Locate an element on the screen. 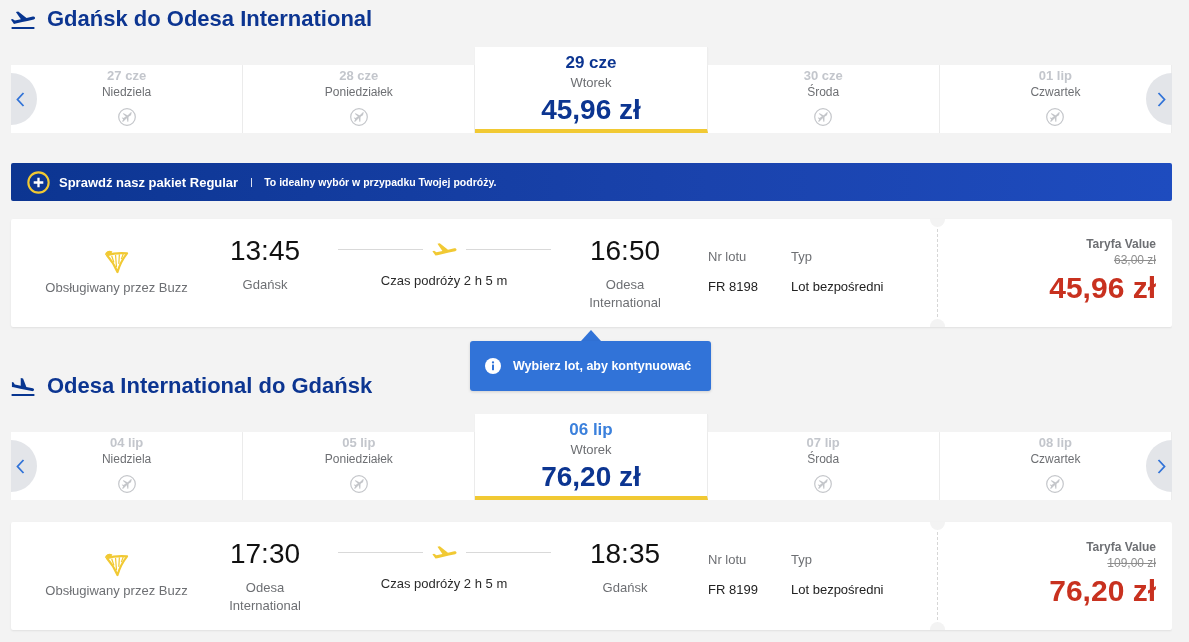 The width and height of the screenshot is (1189, 642). date-tab: 01 lip Czwartek is located at coordinates (1055, 99).